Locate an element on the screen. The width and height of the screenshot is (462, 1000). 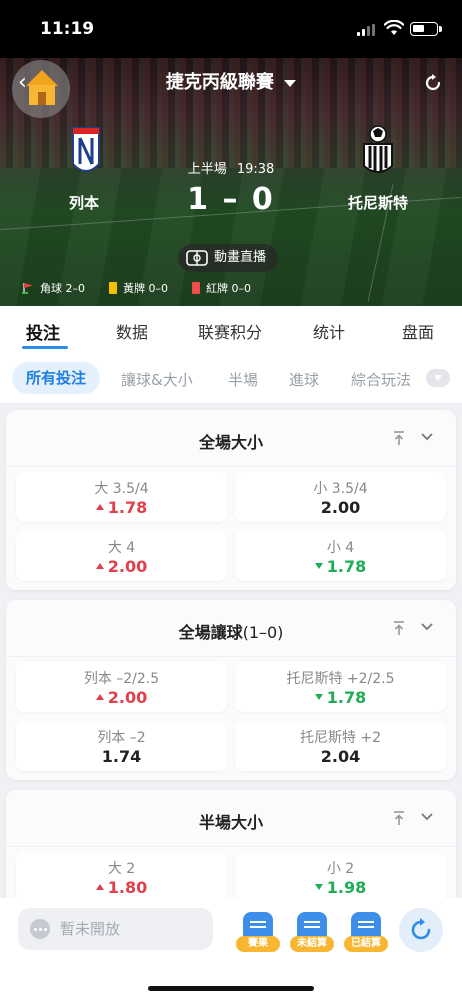
active-tab-indicator is located at coordinates (45, 347).